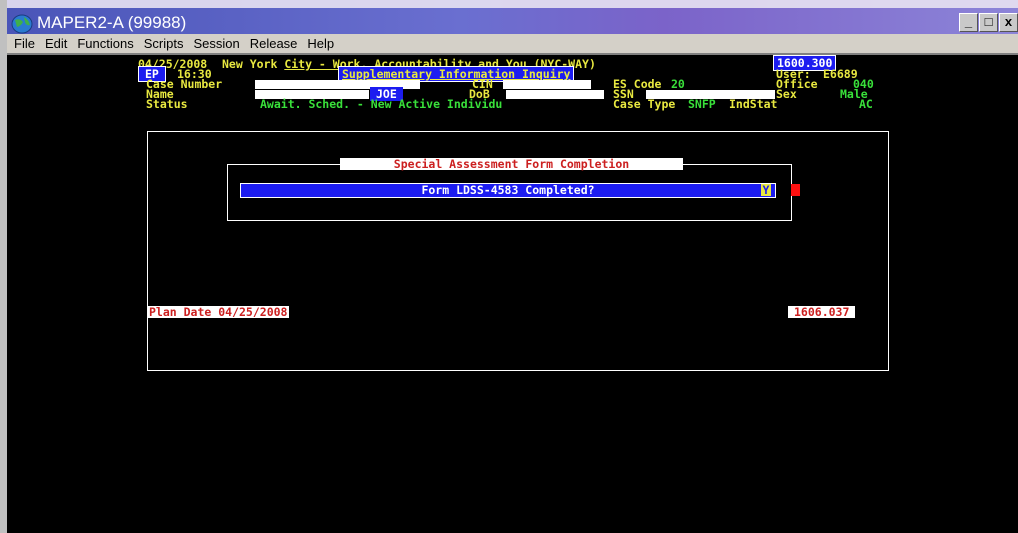  Describe the element at coordinates (702, 104) in the screenshot. I see `case-type-value: SNFP` at that location.